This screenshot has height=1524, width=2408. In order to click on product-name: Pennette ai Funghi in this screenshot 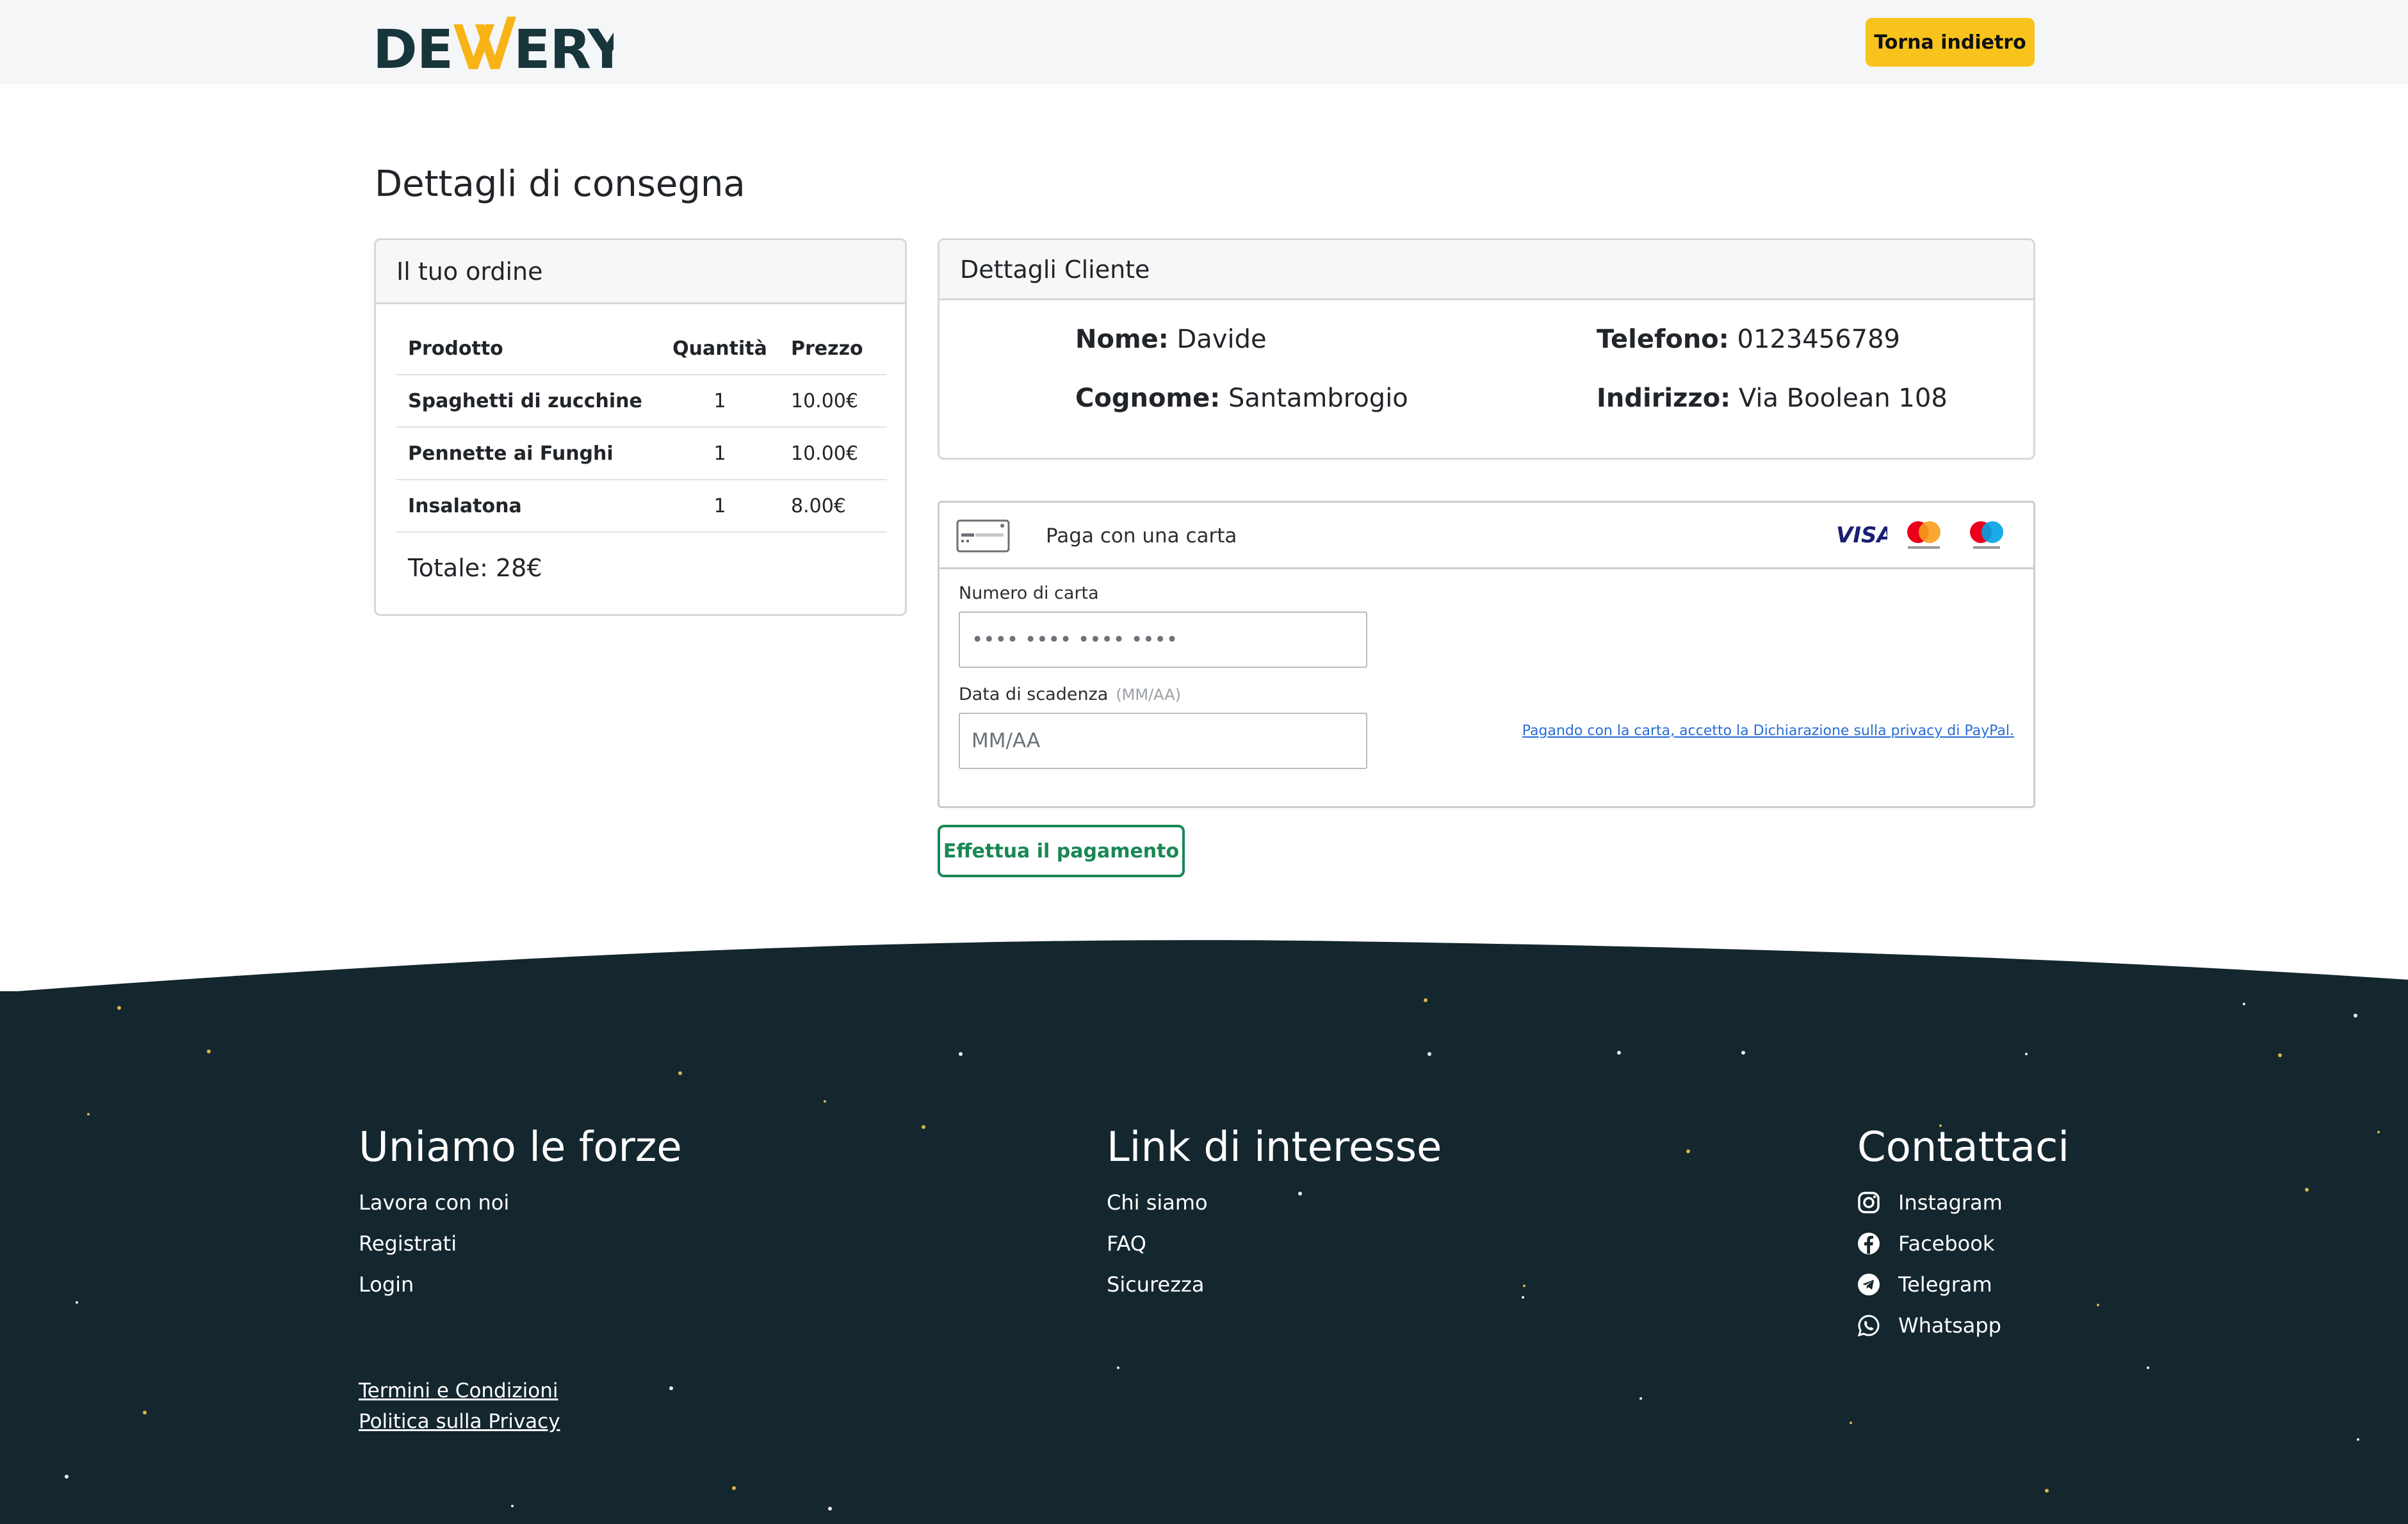, I will do `click(530, 453)`.